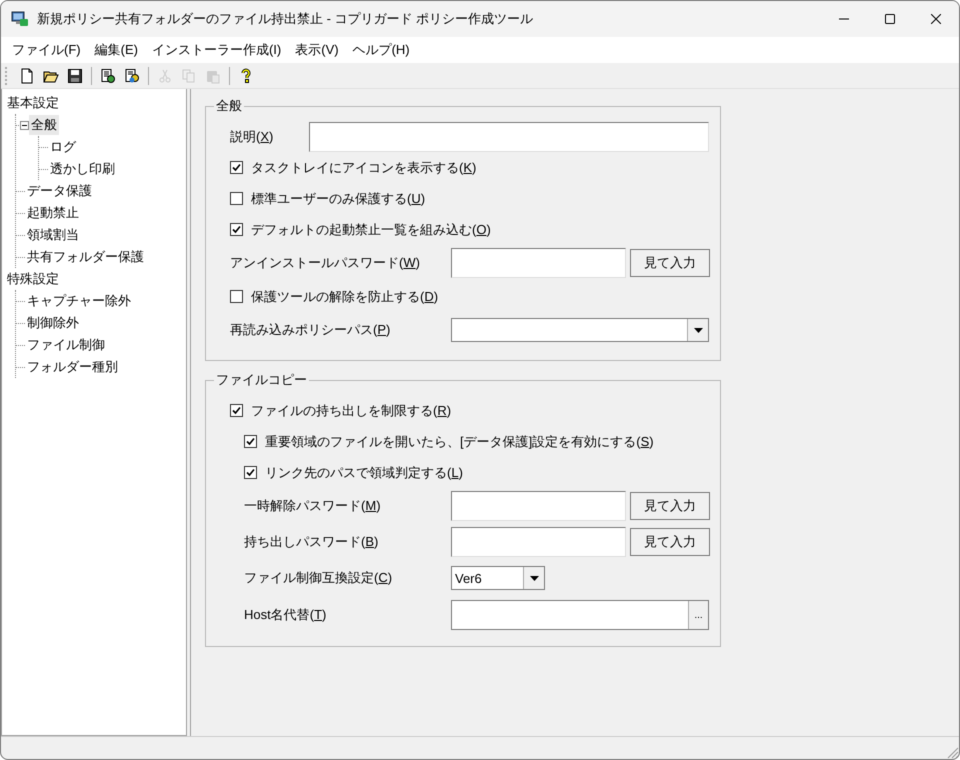  What do you see at coordinates (72, 367) in the screenshot?
I see `tree-item: フォルダー種別` at bounding box center [72, 367].